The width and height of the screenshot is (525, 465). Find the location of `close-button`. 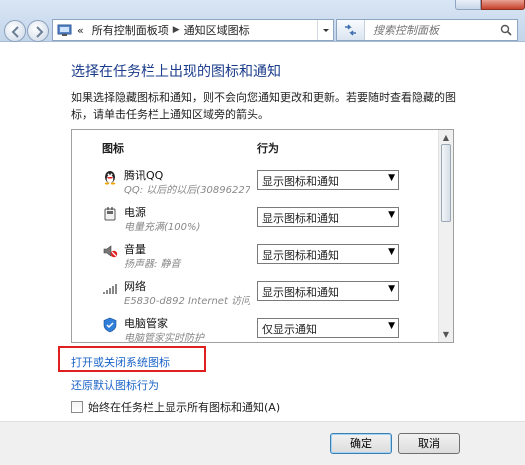

close-button is located at coordinates (503, 5).